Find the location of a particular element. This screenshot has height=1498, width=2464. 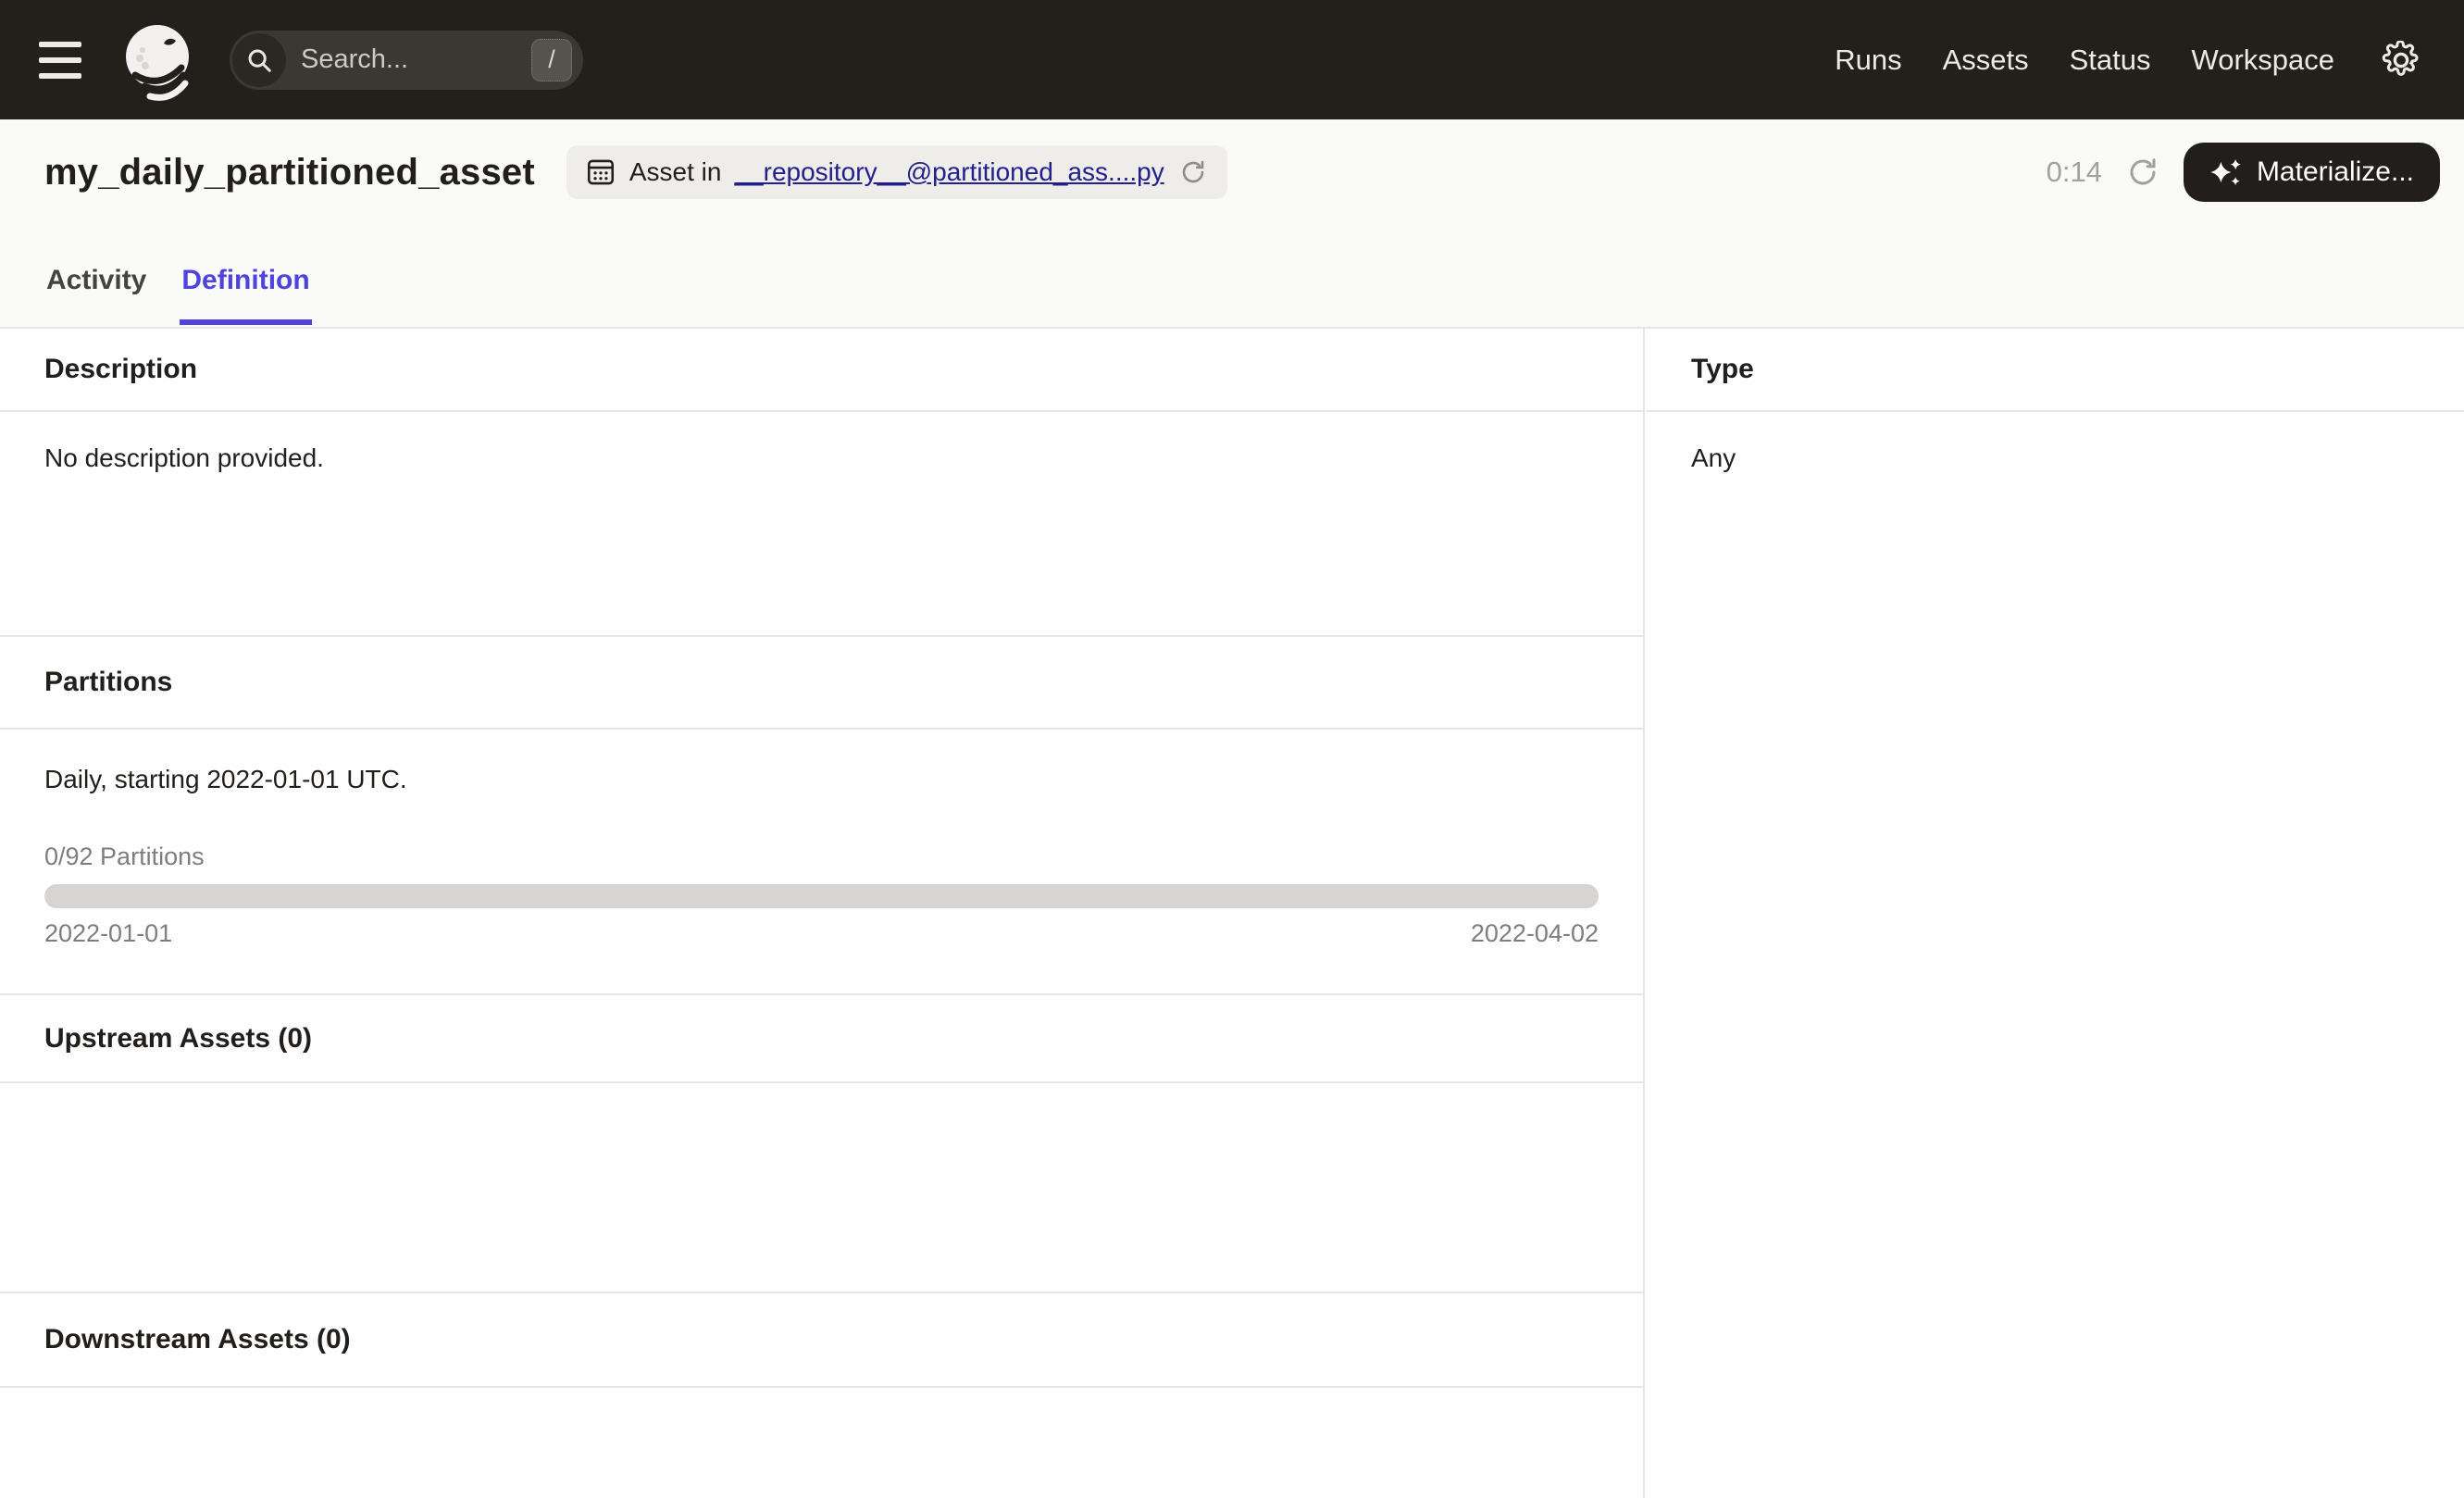

dagster-logo is located at coordinates (159, 60).